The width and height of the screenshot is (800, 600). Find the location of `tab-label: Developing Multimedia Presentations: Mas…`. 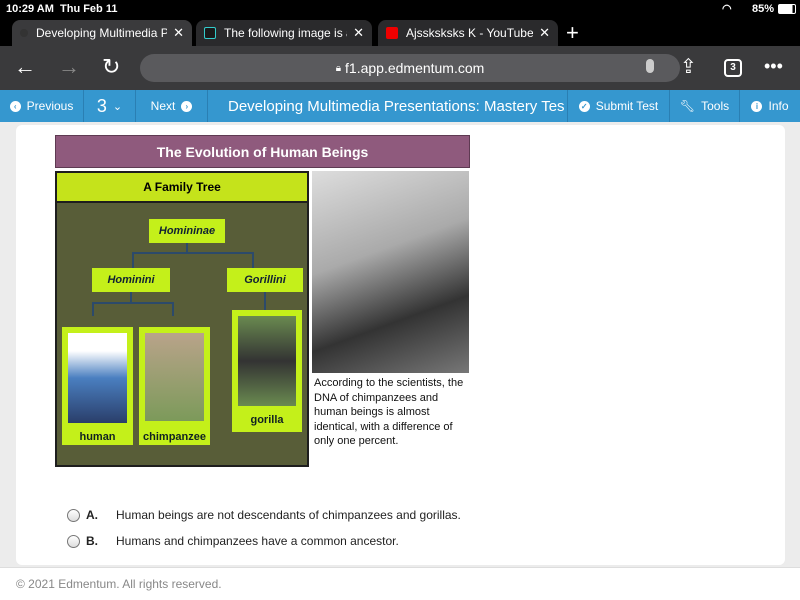

tab-label: Developing Multimedia Presentations: Mas… is located at coordinates (102, 33).